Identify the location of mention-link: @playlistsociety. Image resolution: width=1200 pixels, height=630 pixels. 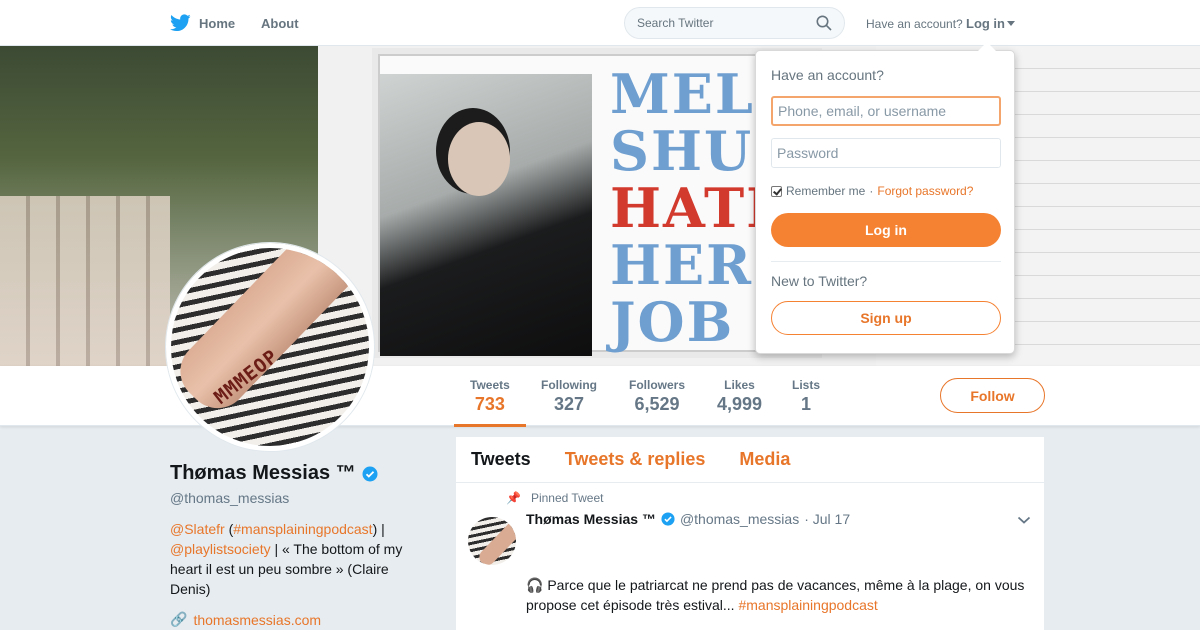
(220, 549).